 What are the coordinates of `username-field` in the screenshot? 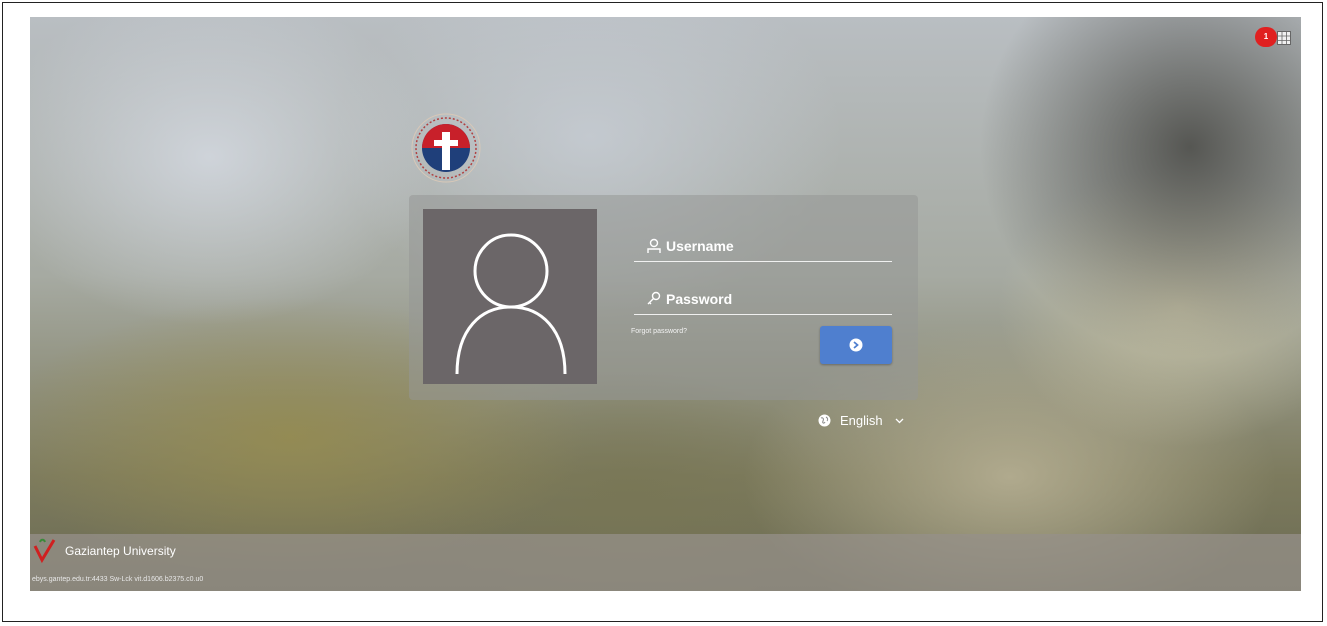 It's located at (763, 246).